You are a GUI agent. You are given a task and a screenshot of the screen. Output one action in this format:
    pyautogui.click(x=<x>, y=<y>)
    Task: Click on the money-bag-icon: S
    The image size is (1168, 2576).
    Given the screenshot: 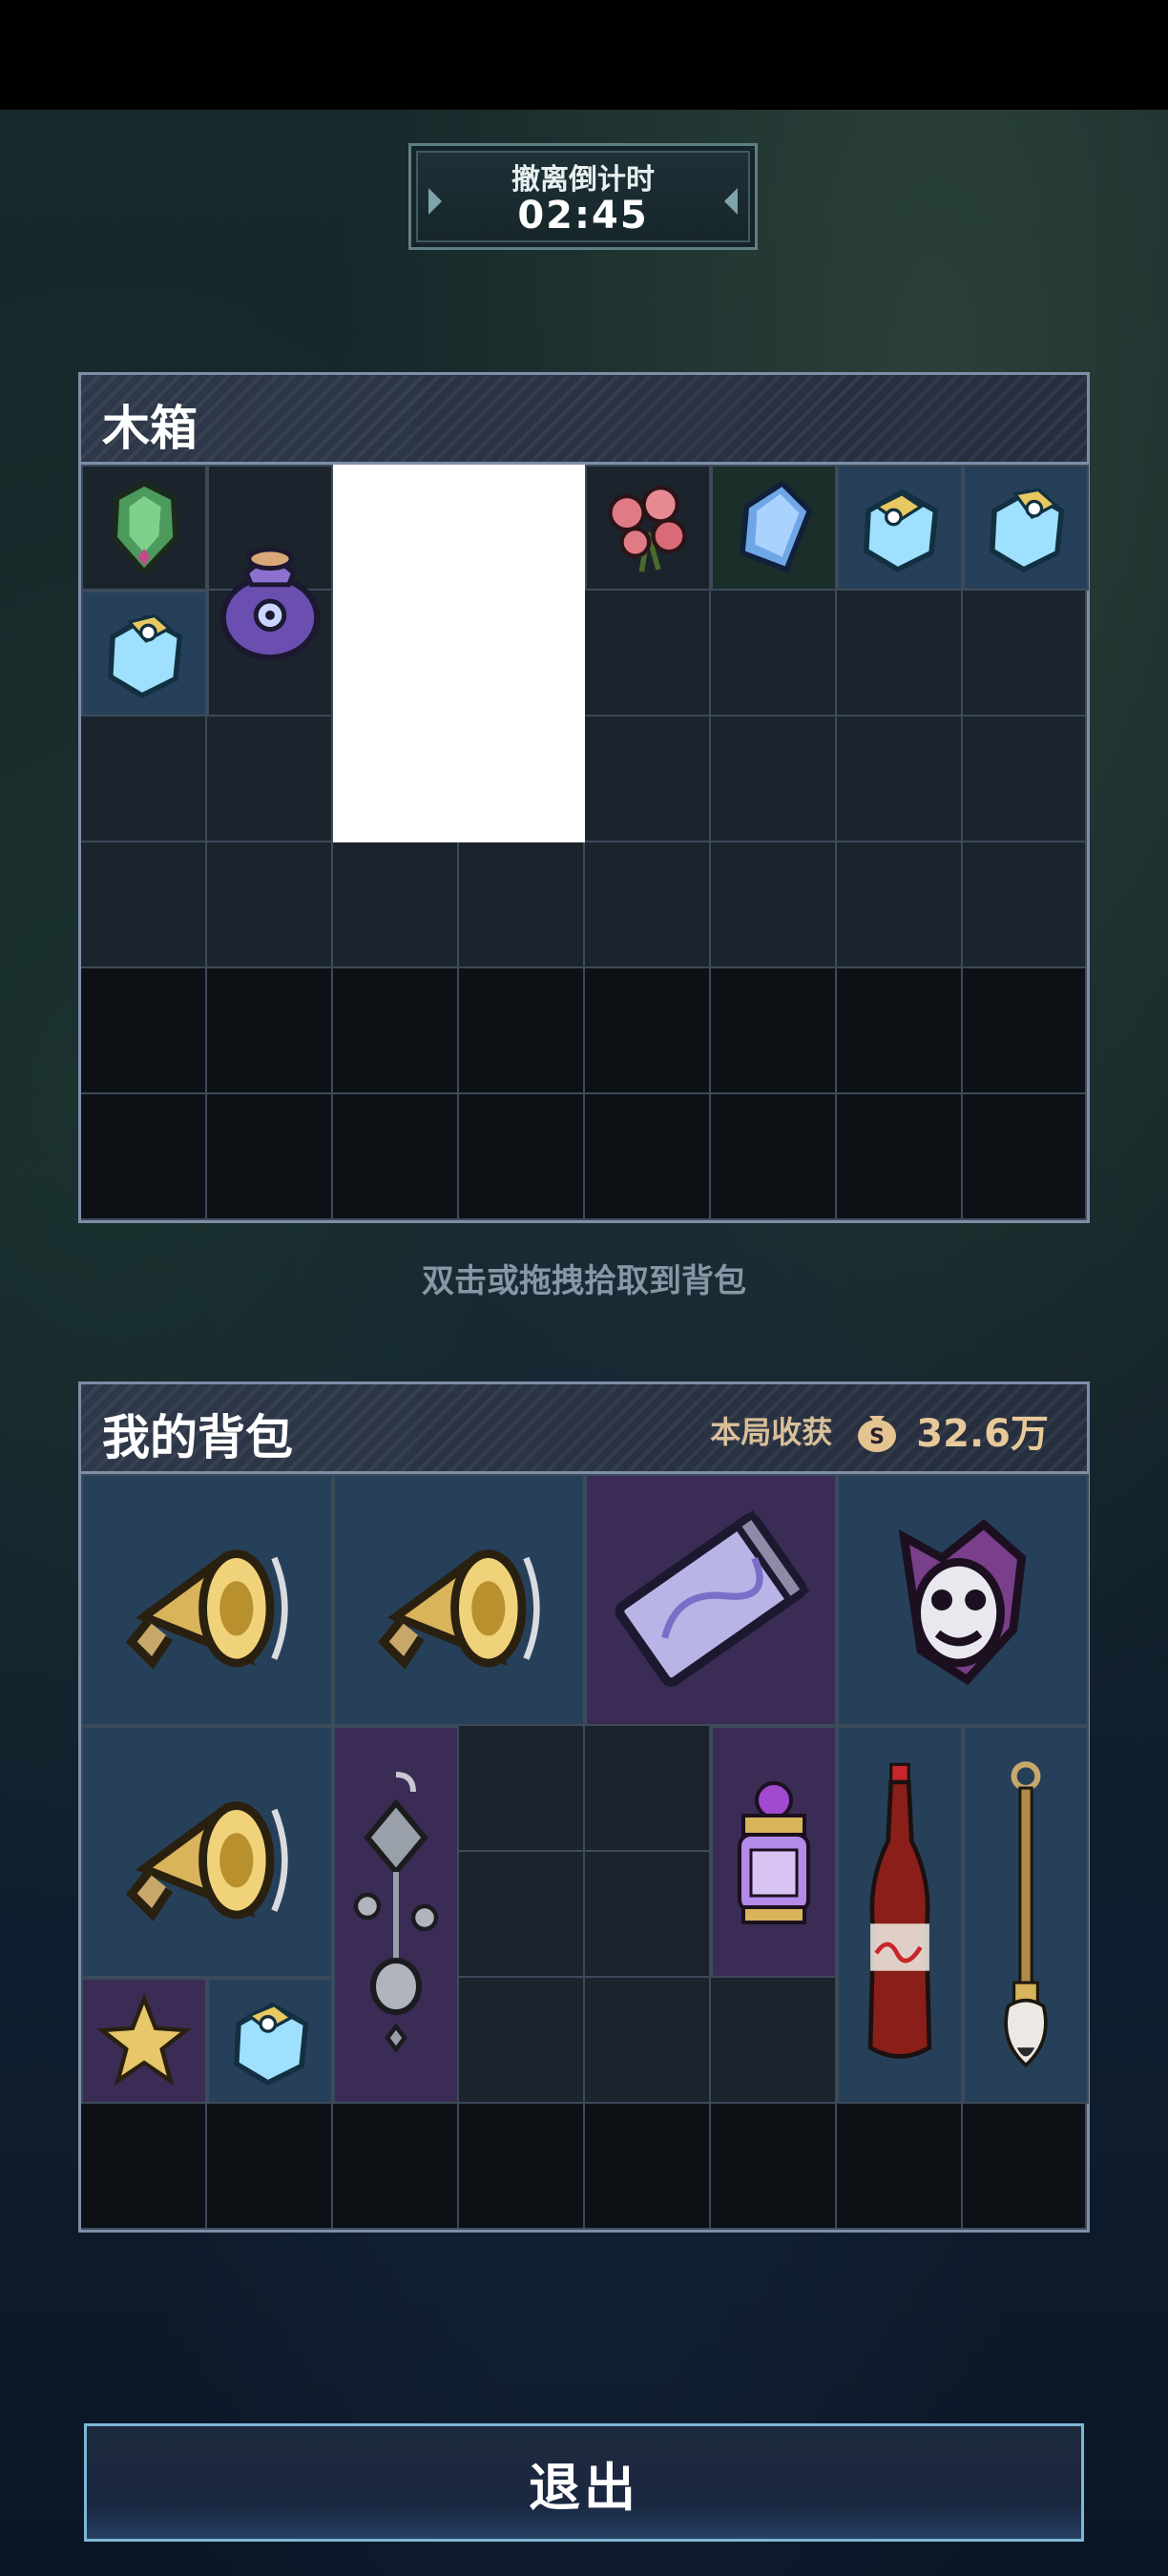 What is the action you would take?
    pyautogui.click(x=877, y=1434)
    